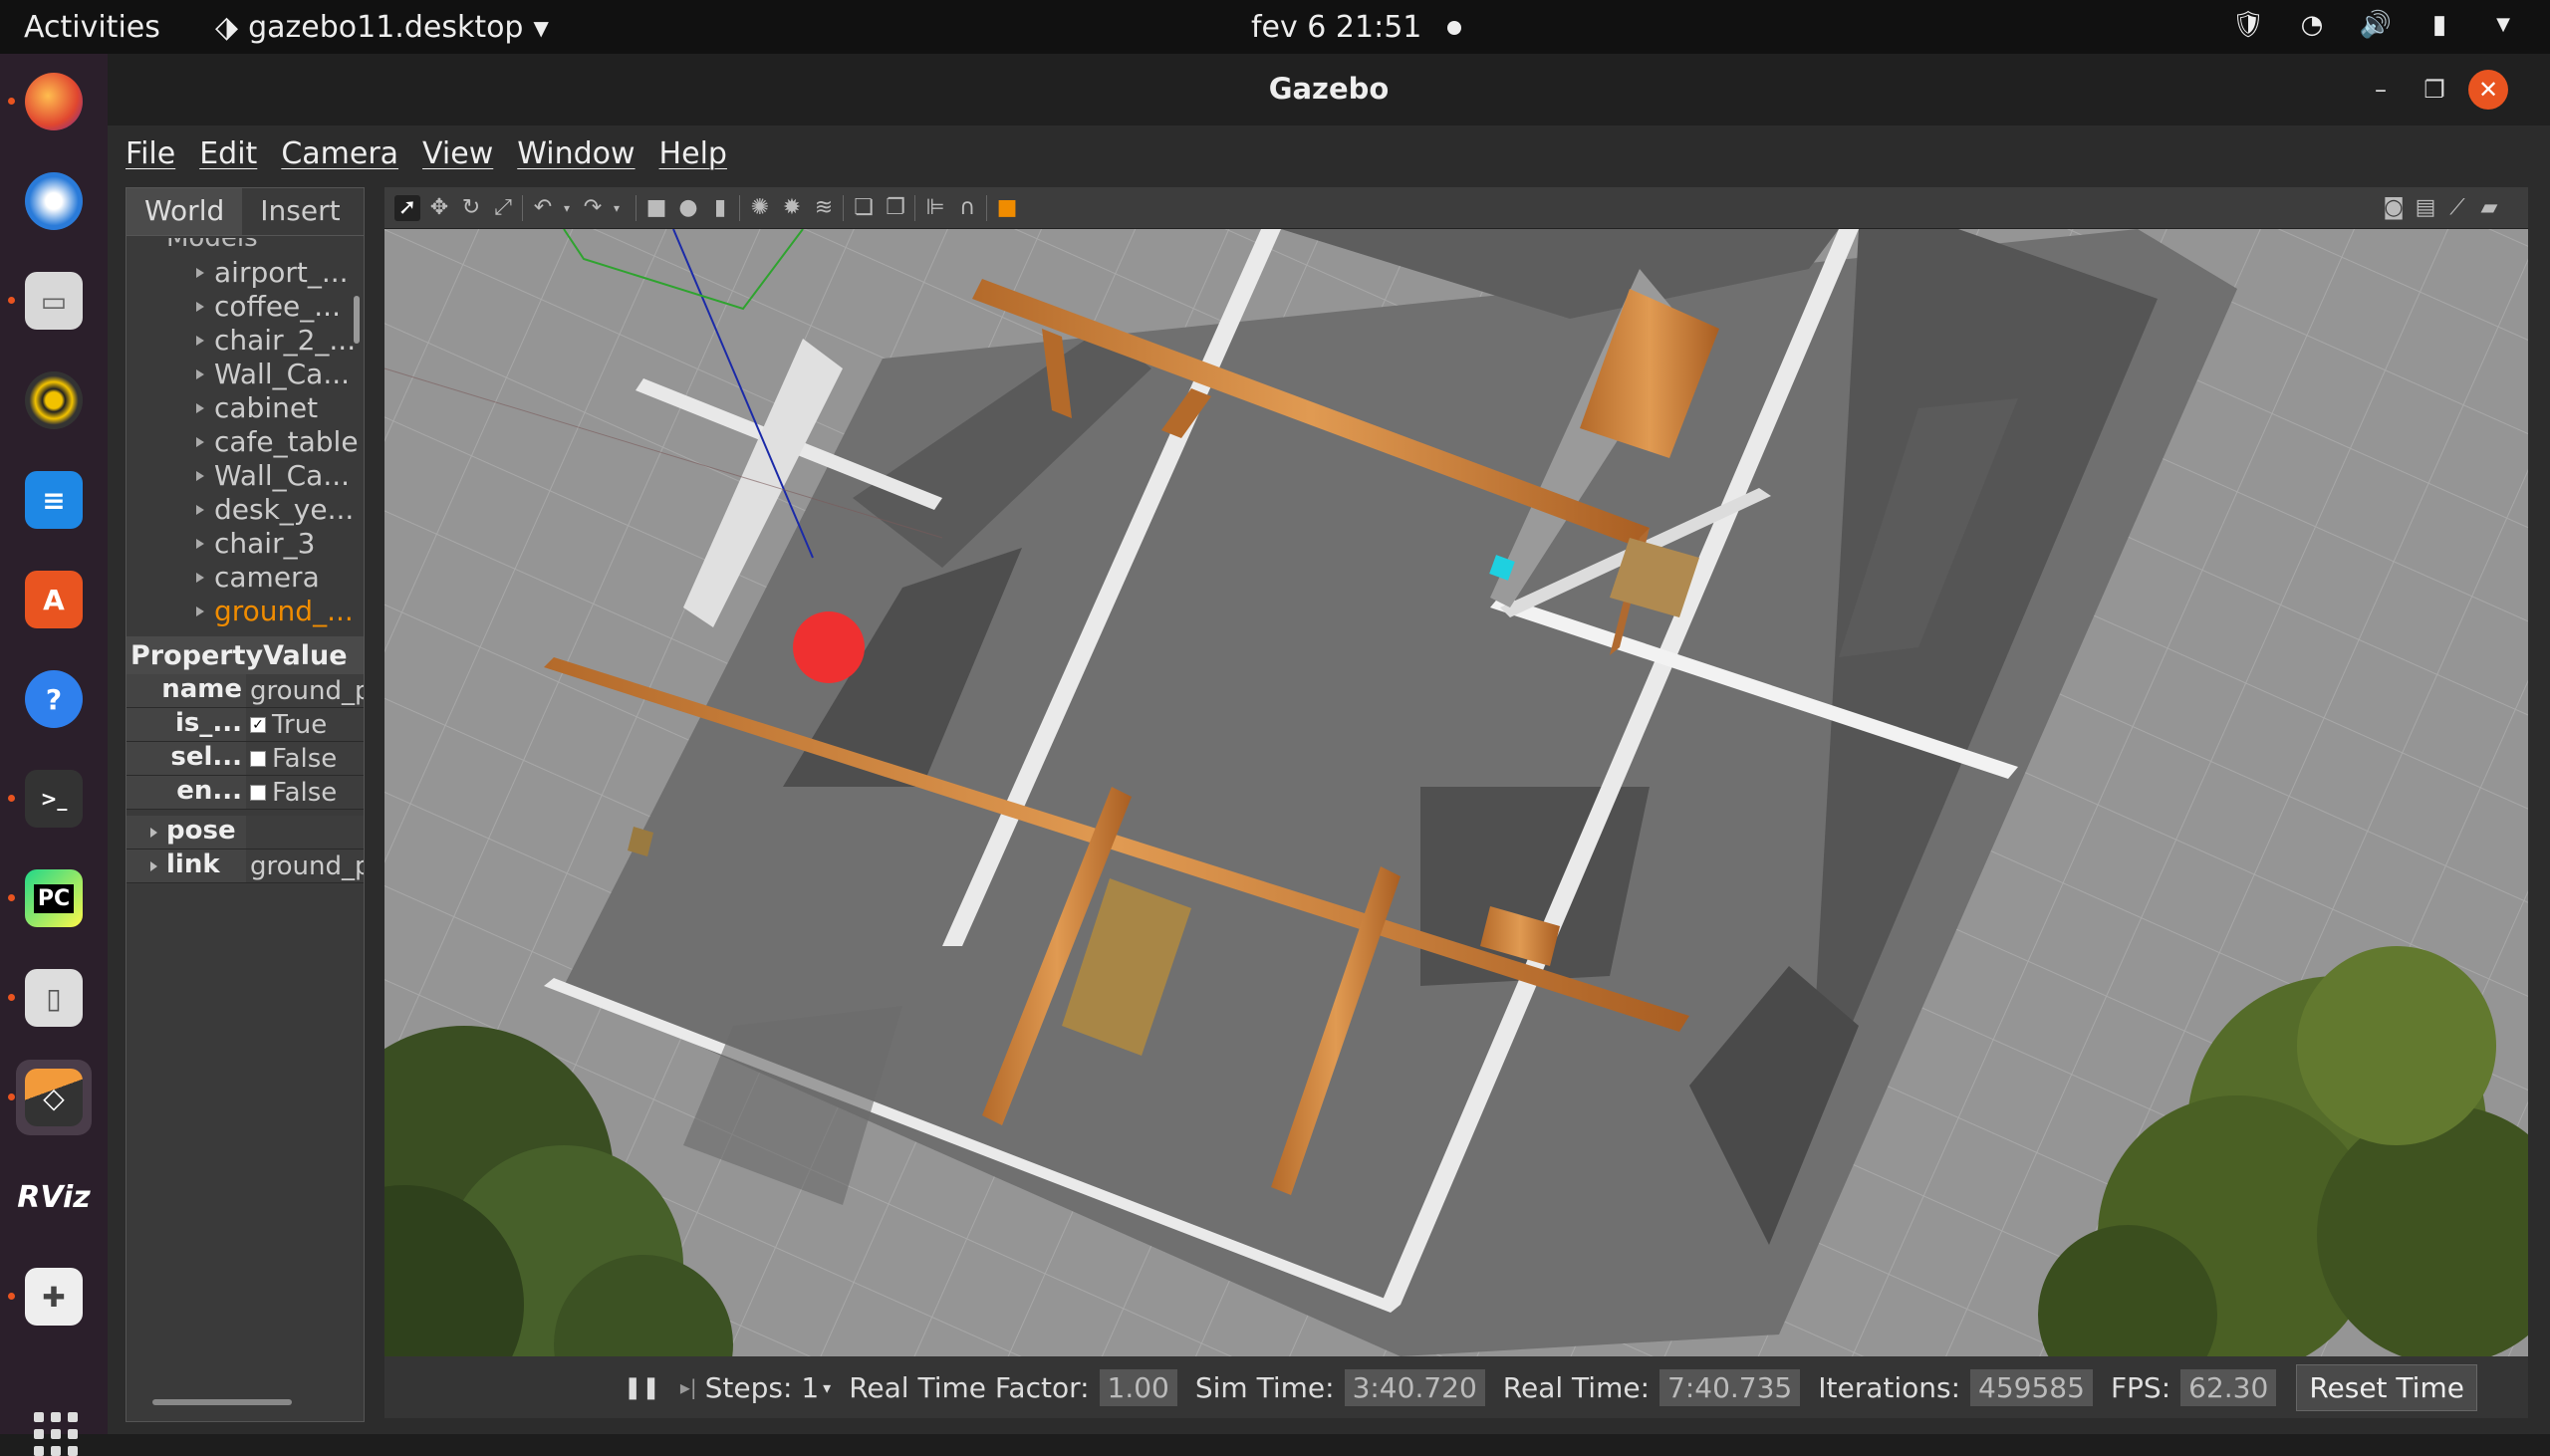 The height and width of the screenshot is (1456, 2550). Describe the element at coordinates (54, 1197) in the screenshot. I see `rviz-icon: RViz` at that location.